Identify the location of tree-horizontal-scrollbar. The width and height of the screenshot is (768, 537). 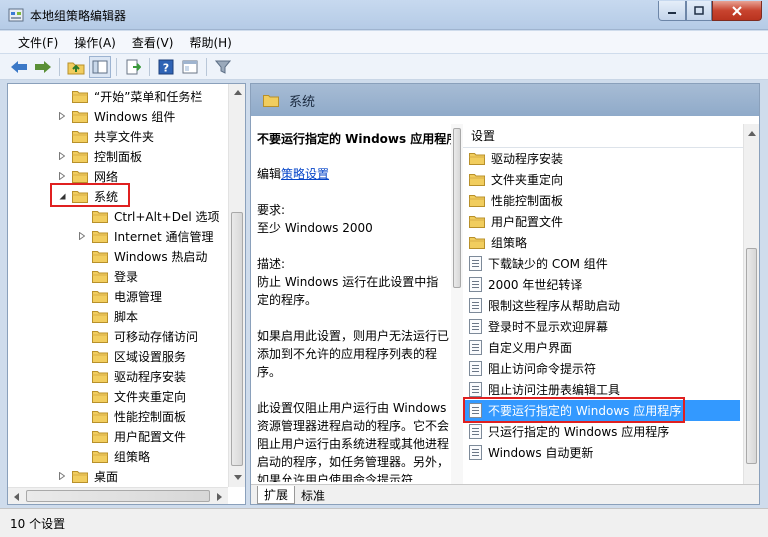
(118, 495).